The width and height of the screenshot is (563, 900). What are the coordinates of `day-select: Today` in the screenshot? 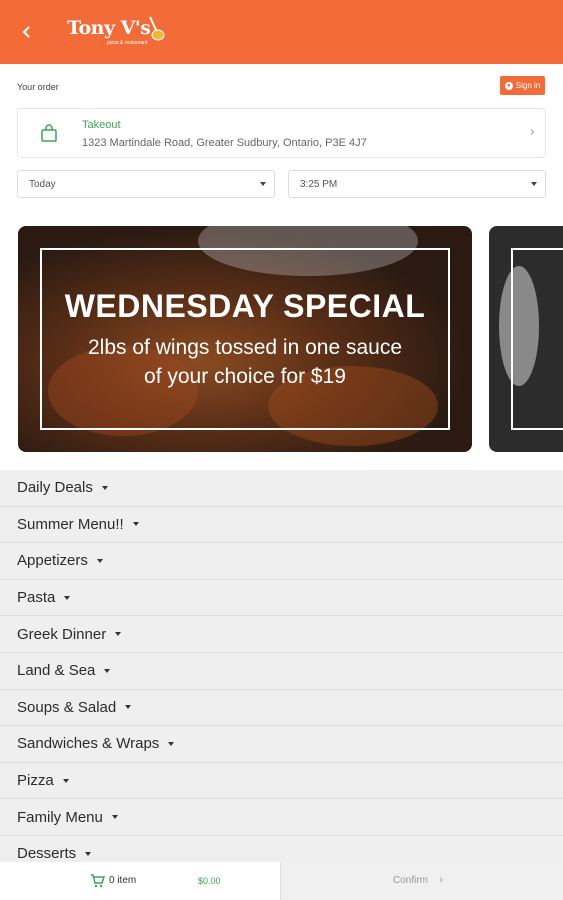 It's located at (146, 184).